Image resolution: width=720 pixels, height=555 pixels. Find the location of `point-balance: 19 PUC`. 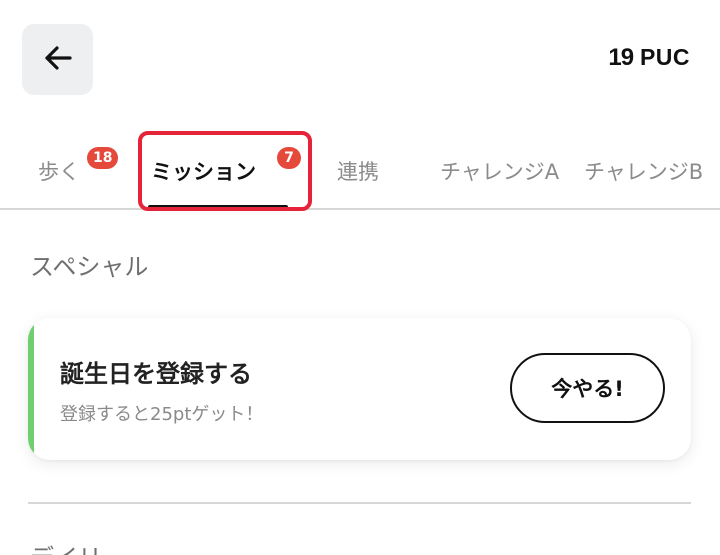

point-balance: 19 PUC is located at coordinates (649, 58).